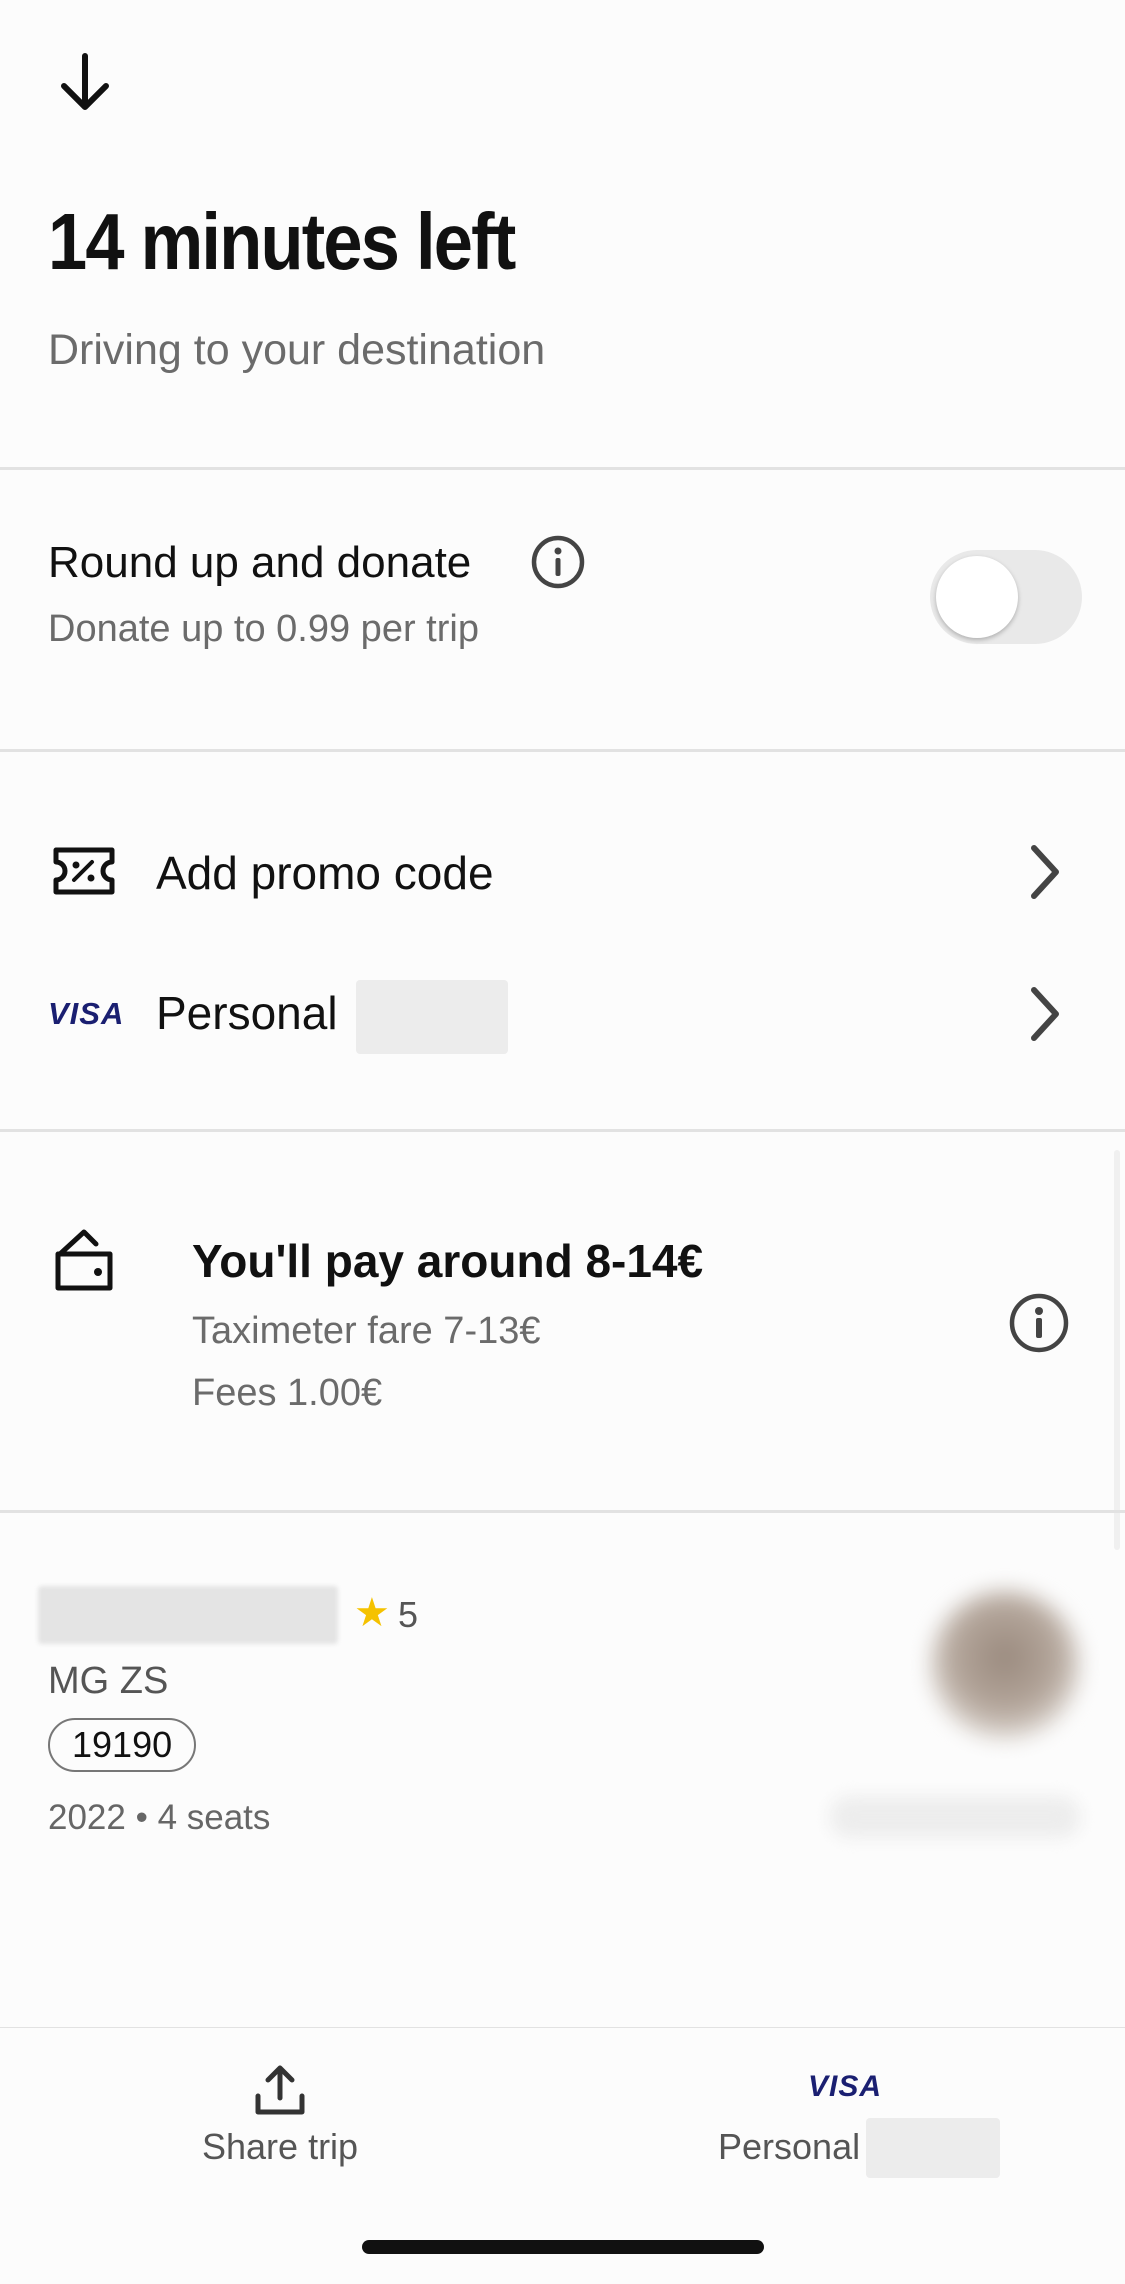 The height and width of the screenshot is (2284, 1125). What do you see at coordinates (84, 1260) in the screenshot?
I see `wallet-icon` at bounding box center [84, 1260].